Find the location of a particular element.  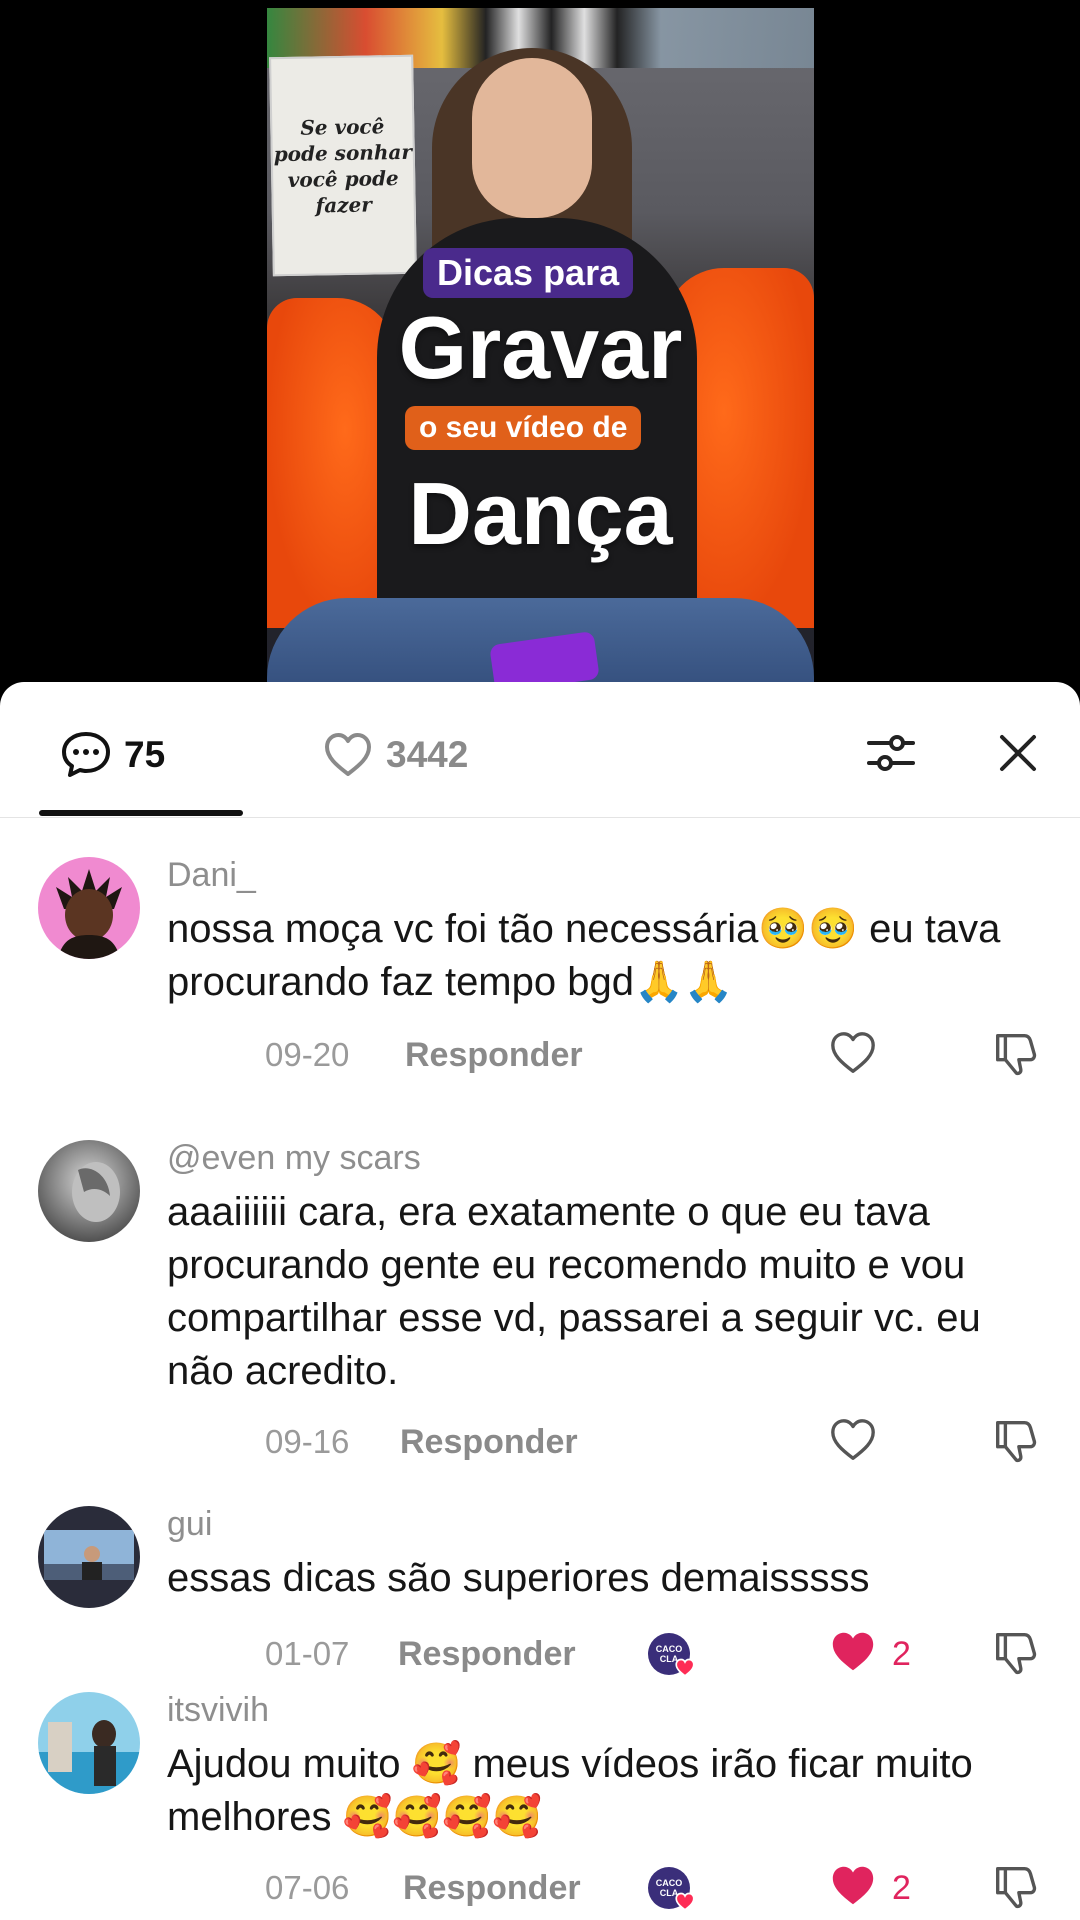

comments-header: 75 3442 is located at coordinates (540, 750).